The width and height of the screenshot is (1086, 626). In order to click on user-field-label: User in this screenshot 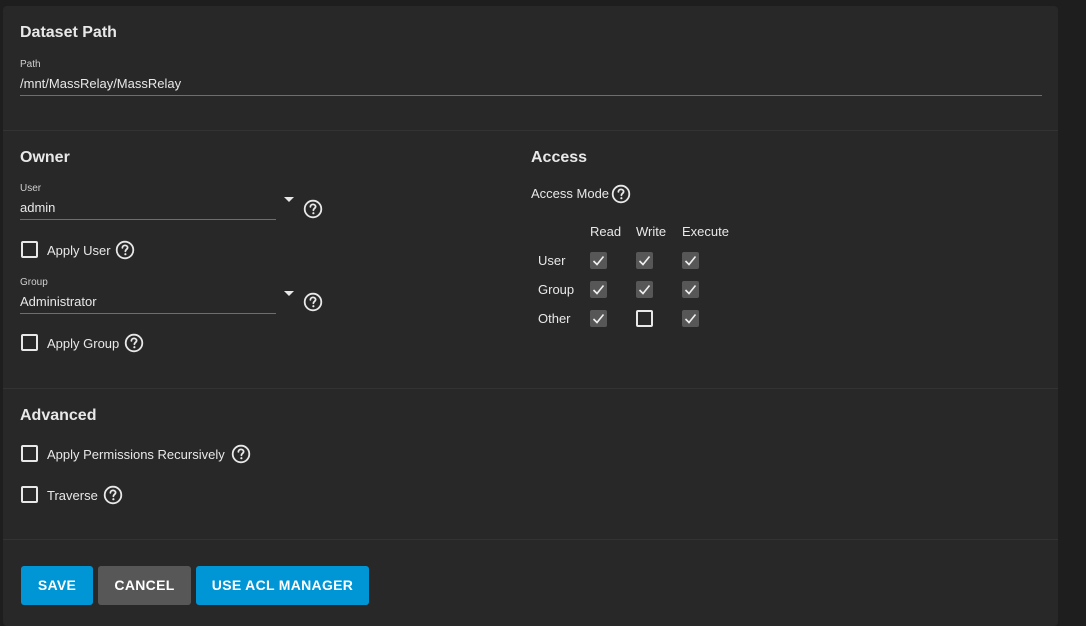, I will do `click(31, 188)`.